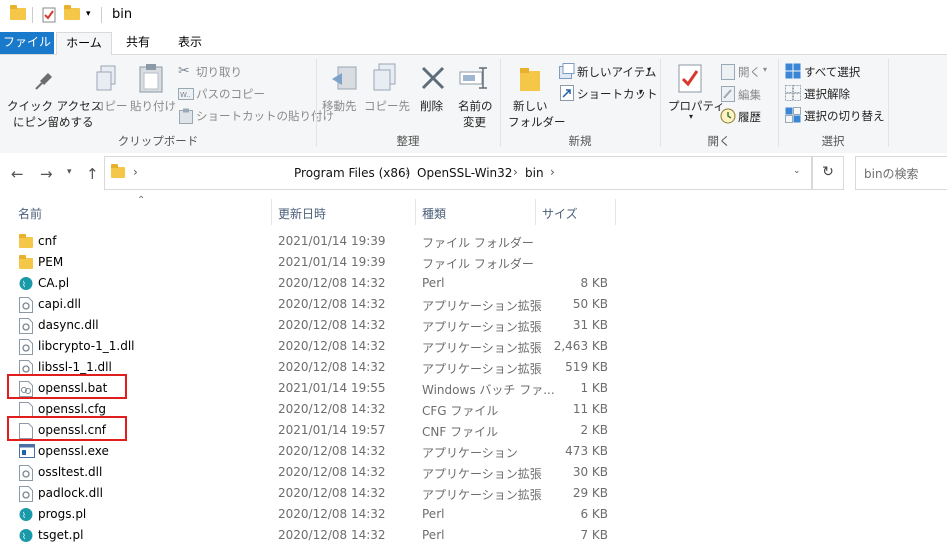  I want to click on open-group-label: 開く, so click(719, 141).